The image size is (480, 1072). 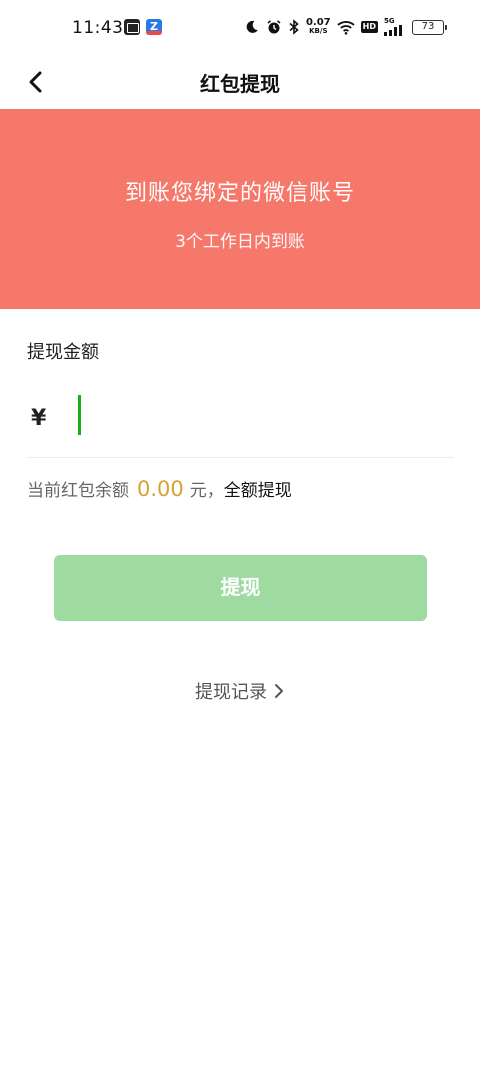 I want to click on signal-label: 5G, so click(x=389, y=21).